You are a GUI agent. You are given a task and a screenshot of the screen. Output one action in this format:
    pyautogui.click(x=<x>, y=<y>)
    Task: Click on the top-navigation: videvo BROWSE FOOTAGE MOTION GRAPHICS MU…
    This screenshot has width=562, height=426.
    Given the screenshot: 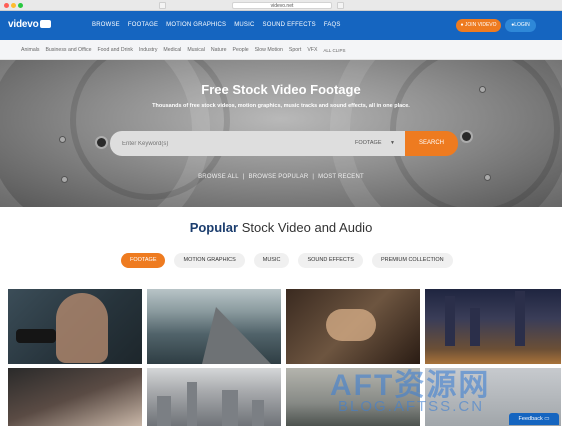 What is the action you would take?
    pyautogui.click(x=281, y=25)
    